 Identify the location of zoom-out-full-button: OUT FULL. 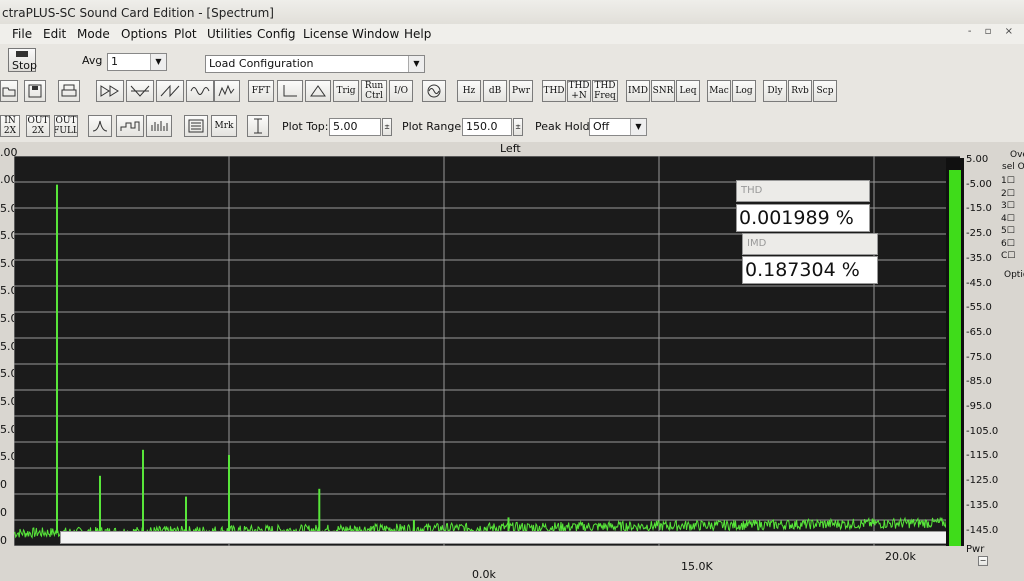
(66, 126).